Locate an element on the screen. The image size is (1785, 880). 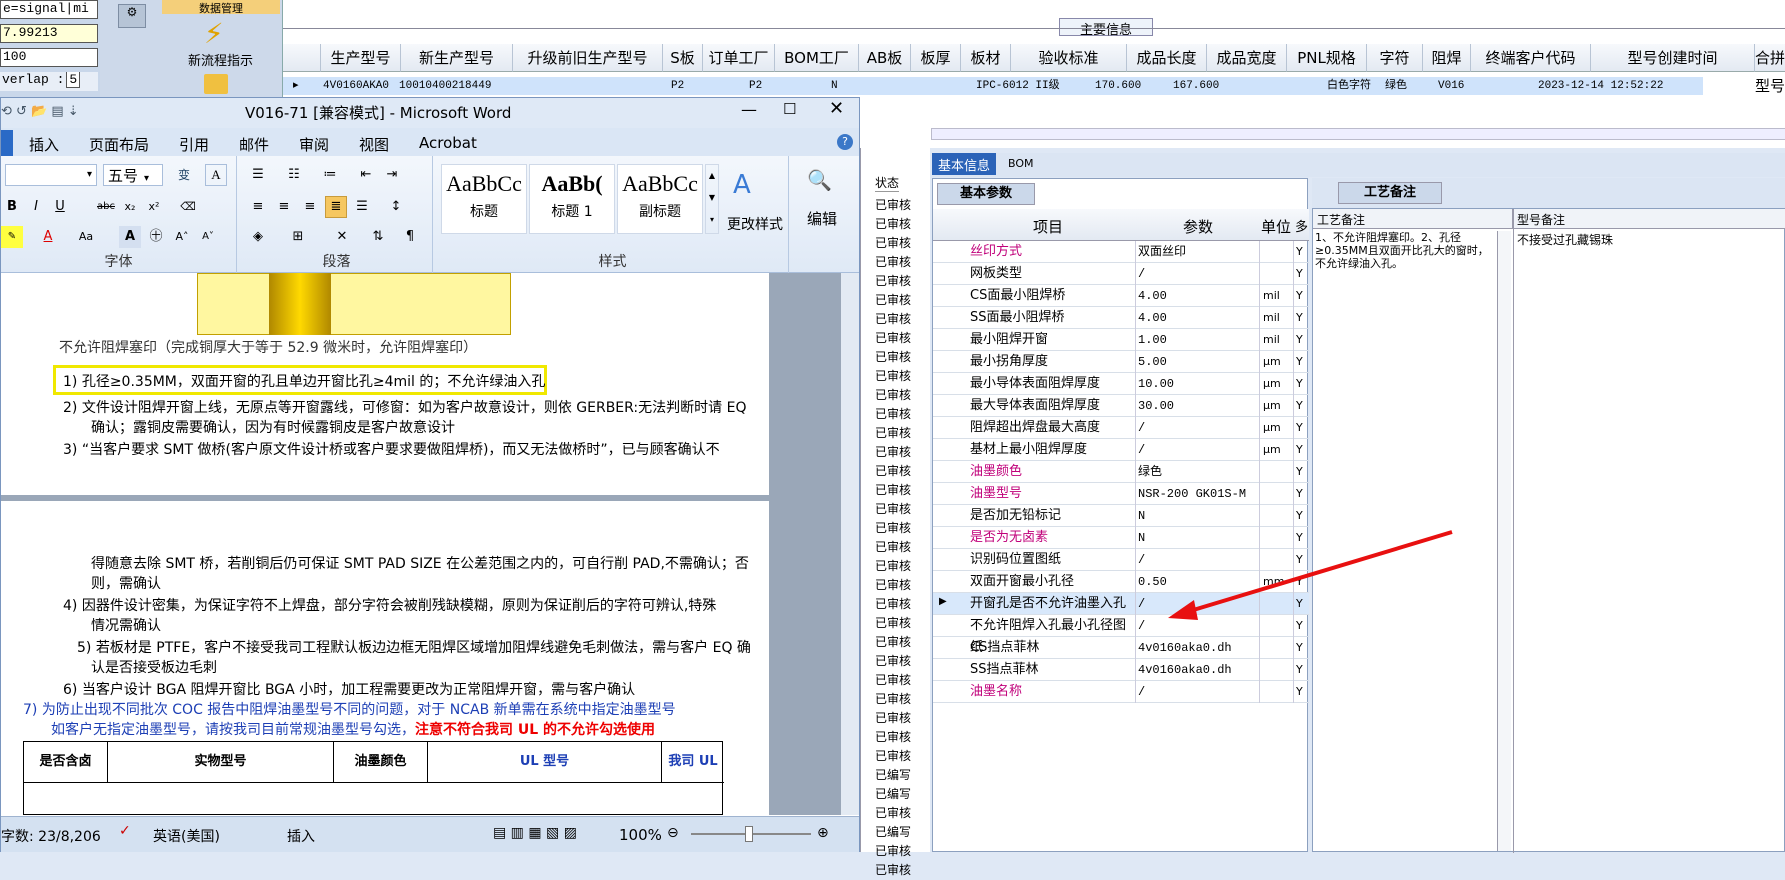
signal-field: e=signal|mi is located at coordinates (49, 9).